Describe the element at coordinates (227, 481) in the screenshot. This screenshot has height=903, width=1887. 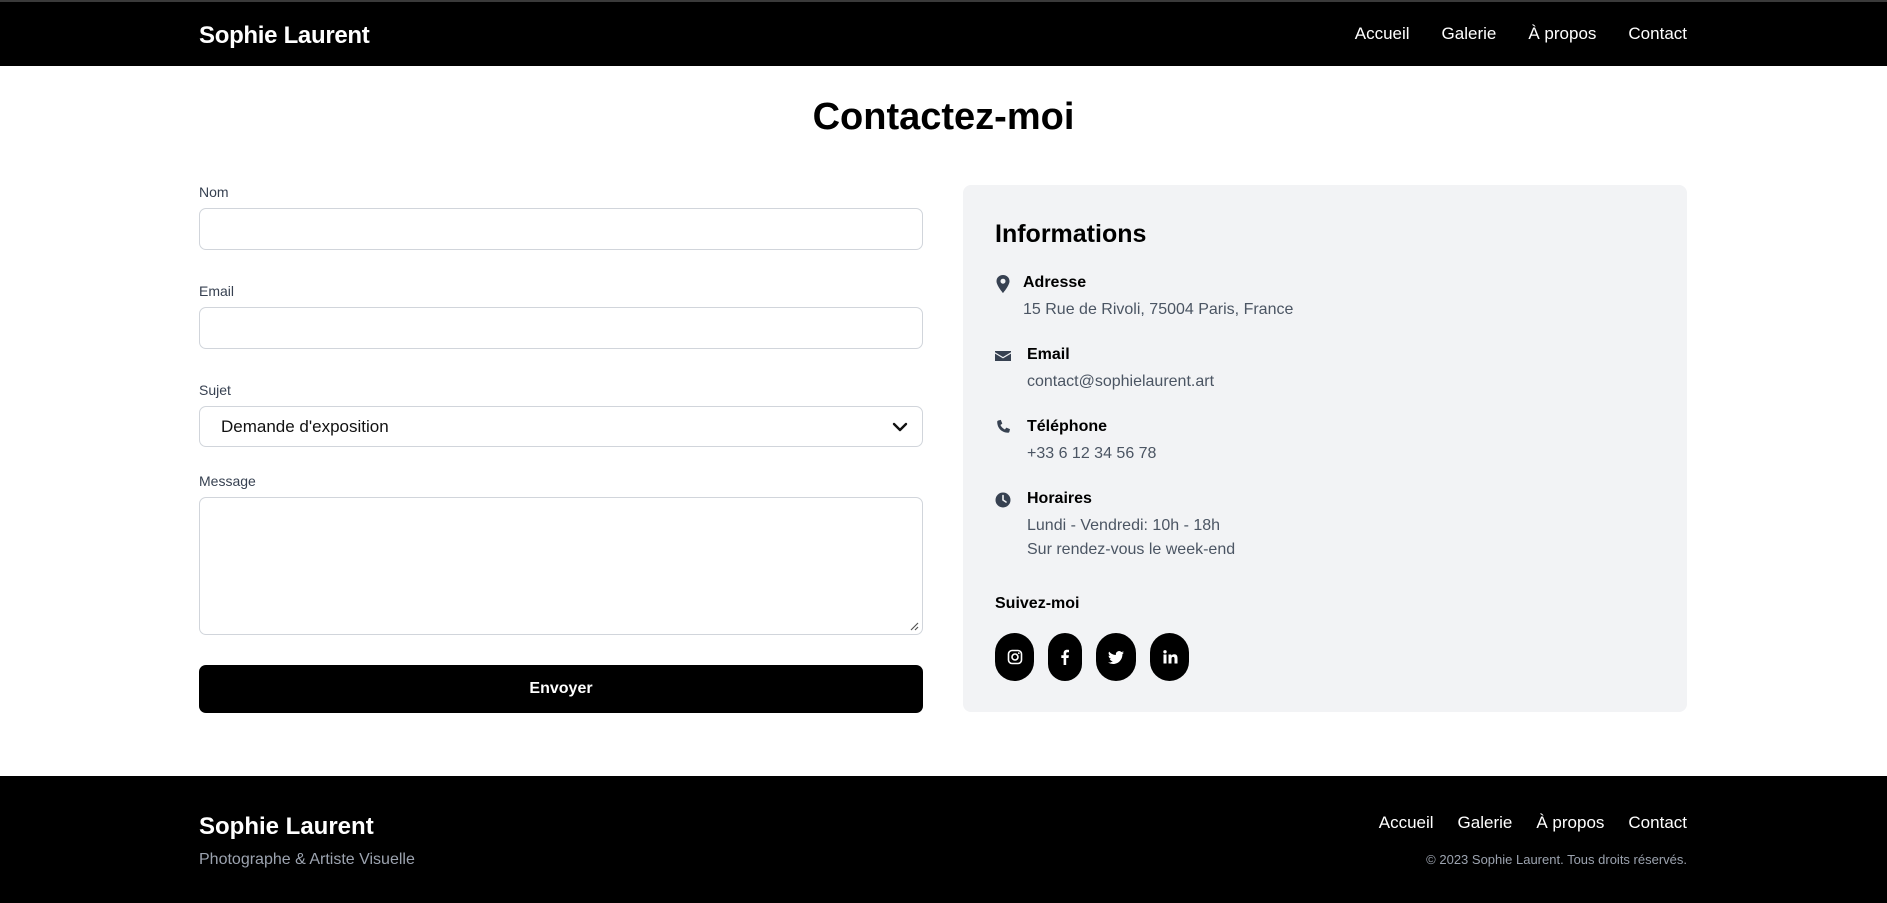
I see `message-label: Message` at that location.